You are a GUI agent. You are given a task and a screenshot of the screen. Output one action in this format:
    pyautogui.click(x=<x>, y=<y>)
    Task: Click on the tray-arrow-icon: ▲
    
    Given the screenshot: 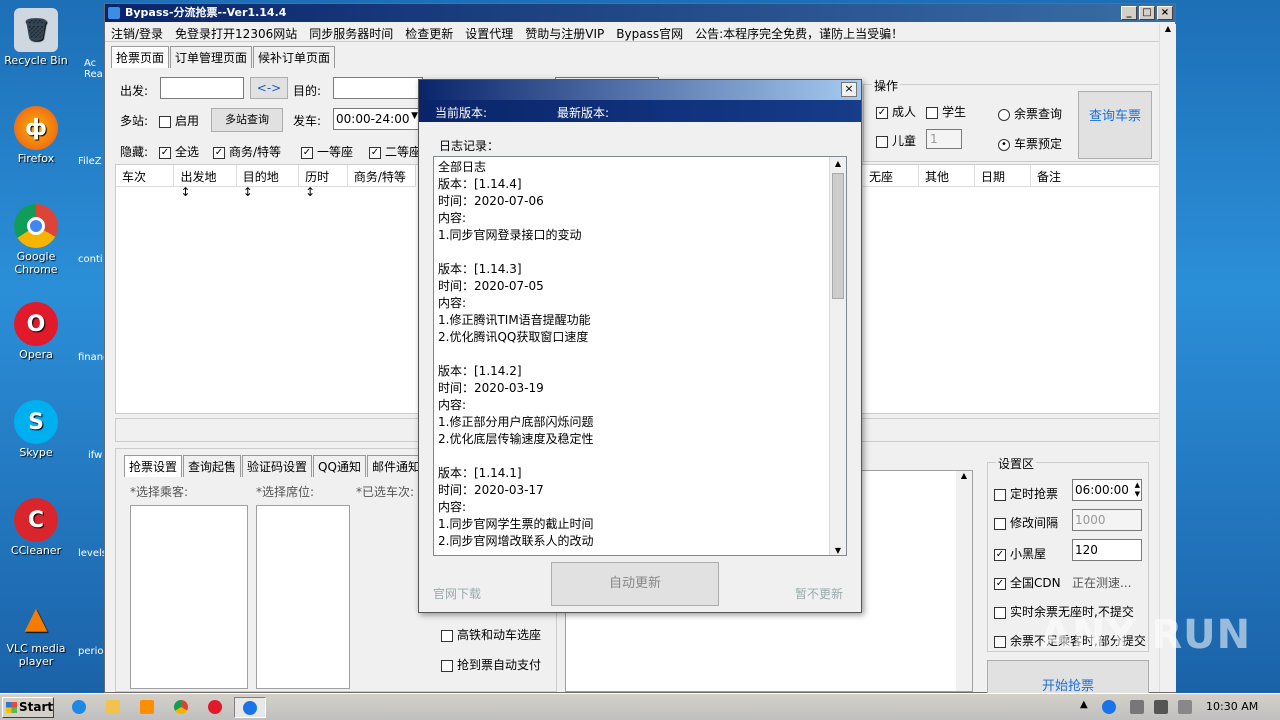 What is the action you would take?
    pyautogui.click(x=1087, y=706)
    